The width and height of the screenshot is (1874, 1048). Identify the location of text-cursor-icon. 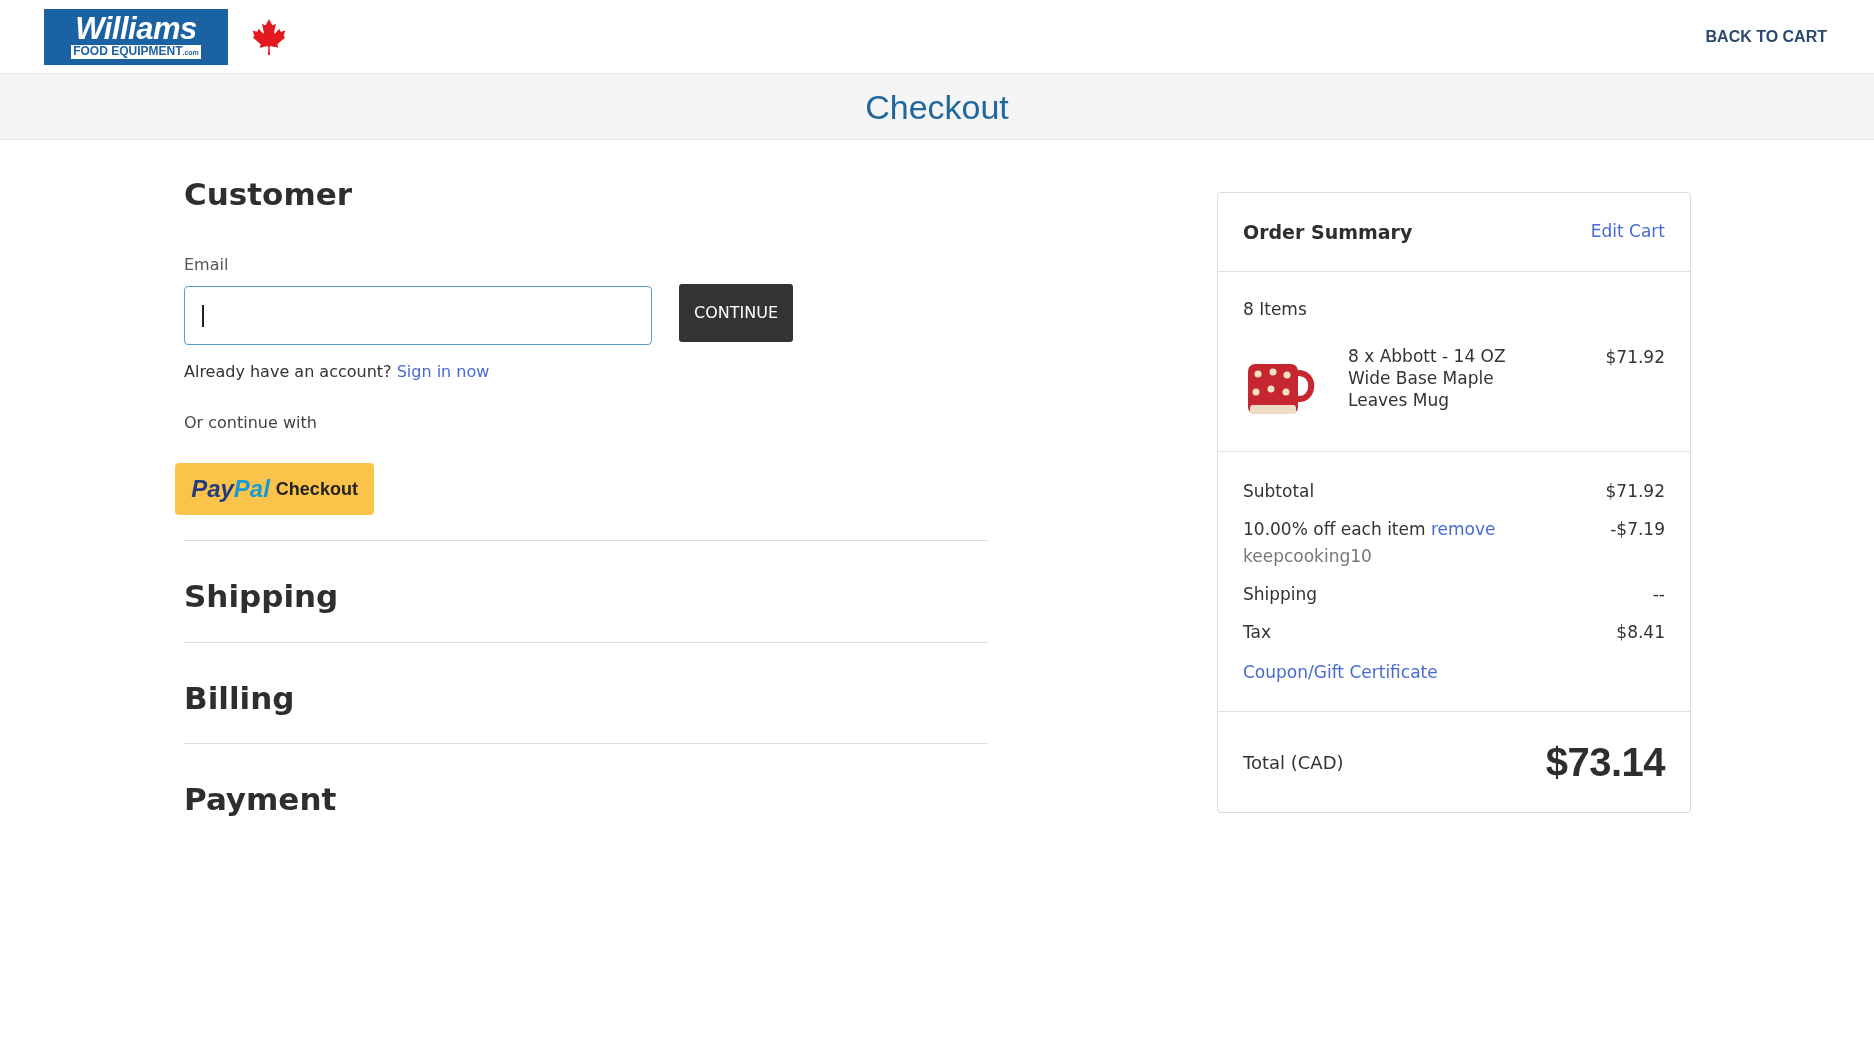
(203, 315).